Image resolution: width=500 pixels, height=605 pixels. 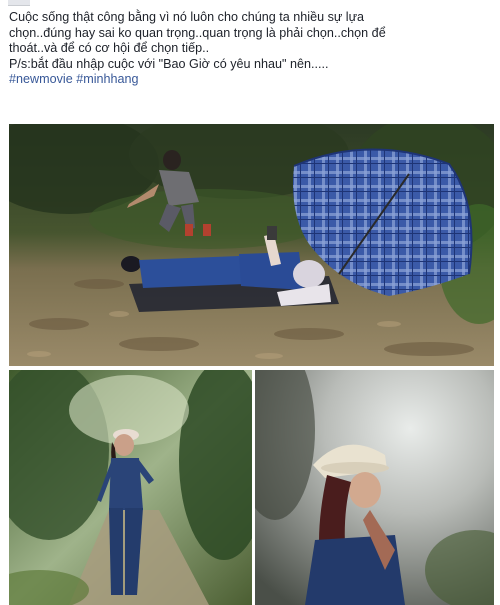 What do you see at coordinates (107, 79) in the screenshot?
I see `hashtag-minhhang: #minhhang` at bounding box center [107, 79].